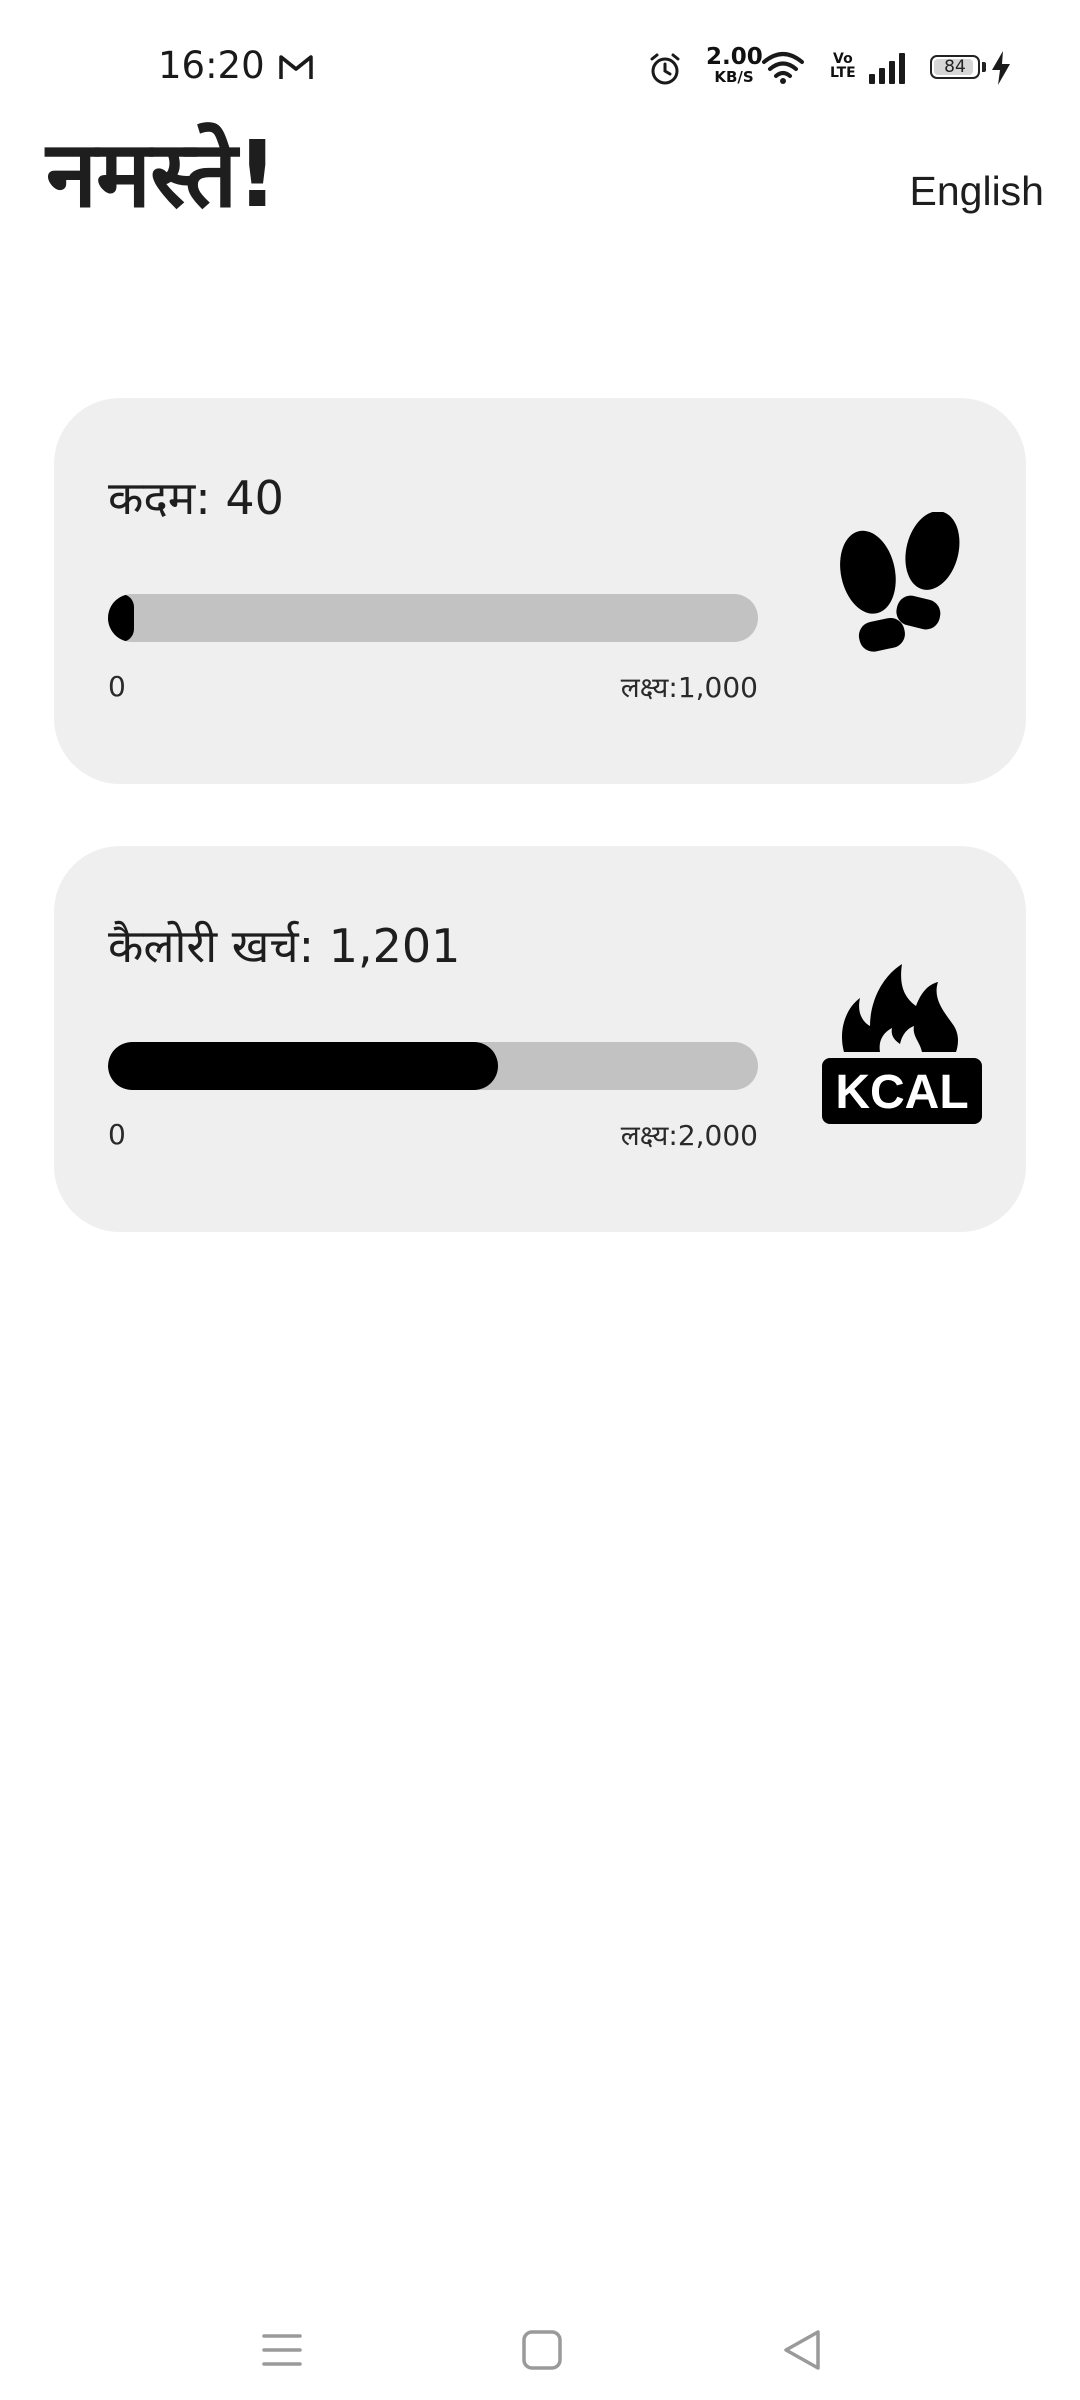 This screenshot has height=2400, width=1080. Describe the element at coordinates (734, 57) in the screenshot. I see `network-speed-value: 2.00` at that location.